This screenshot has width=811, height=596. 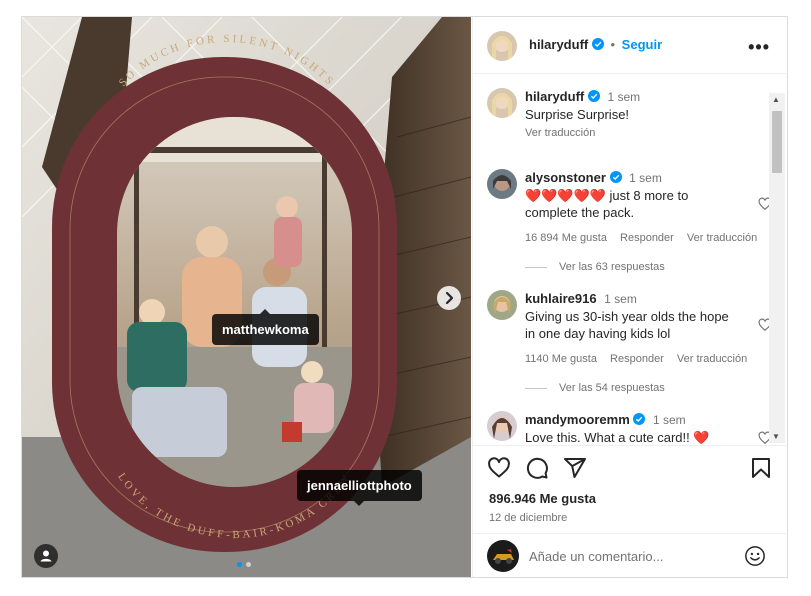 I want to click on current-user-avatar, so click(x=503, y=556).